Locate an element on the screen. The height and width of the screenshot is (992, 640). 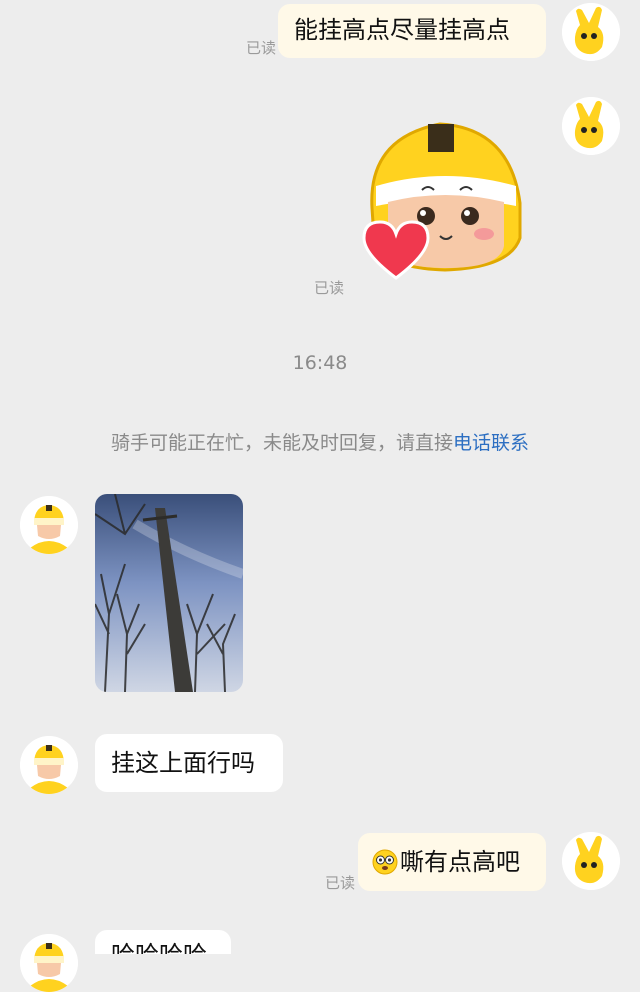
message-bubble-sent: 能挂高点尽量挂高点 is located at coordinates (412, 31).